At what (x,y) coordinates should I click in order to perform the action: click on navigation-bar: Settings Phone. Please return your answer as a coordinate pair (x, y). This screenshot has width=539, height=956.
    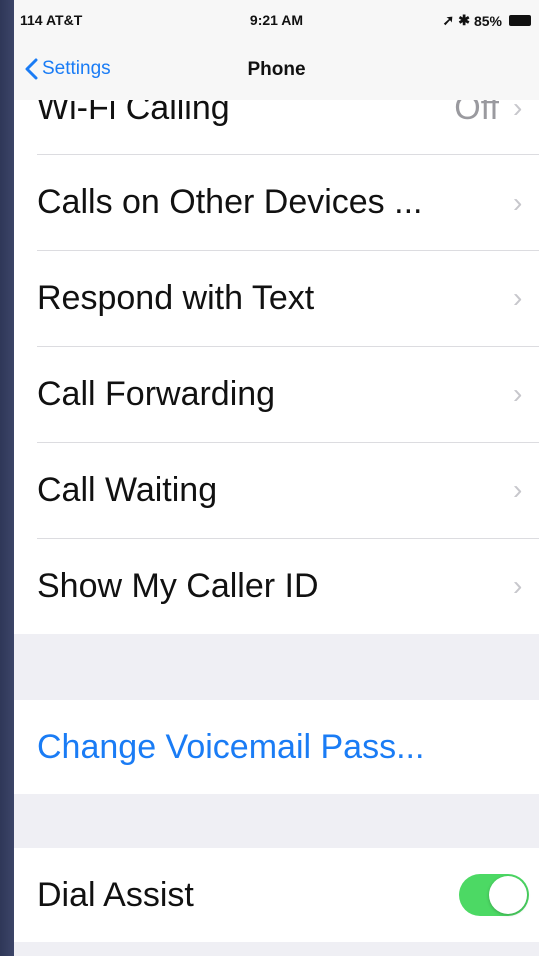
    Looking at the image, I should click on (276, 70).